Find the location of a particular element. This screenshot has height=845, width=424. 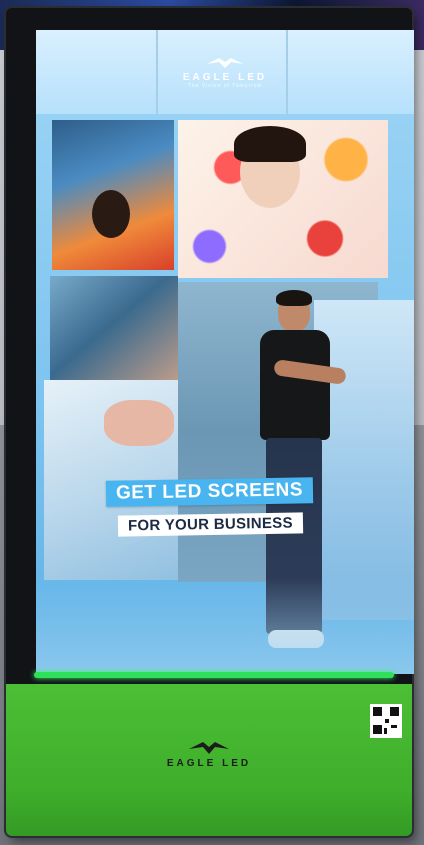

base-logo: EAGLE LED is located at coordinates (209, 754).